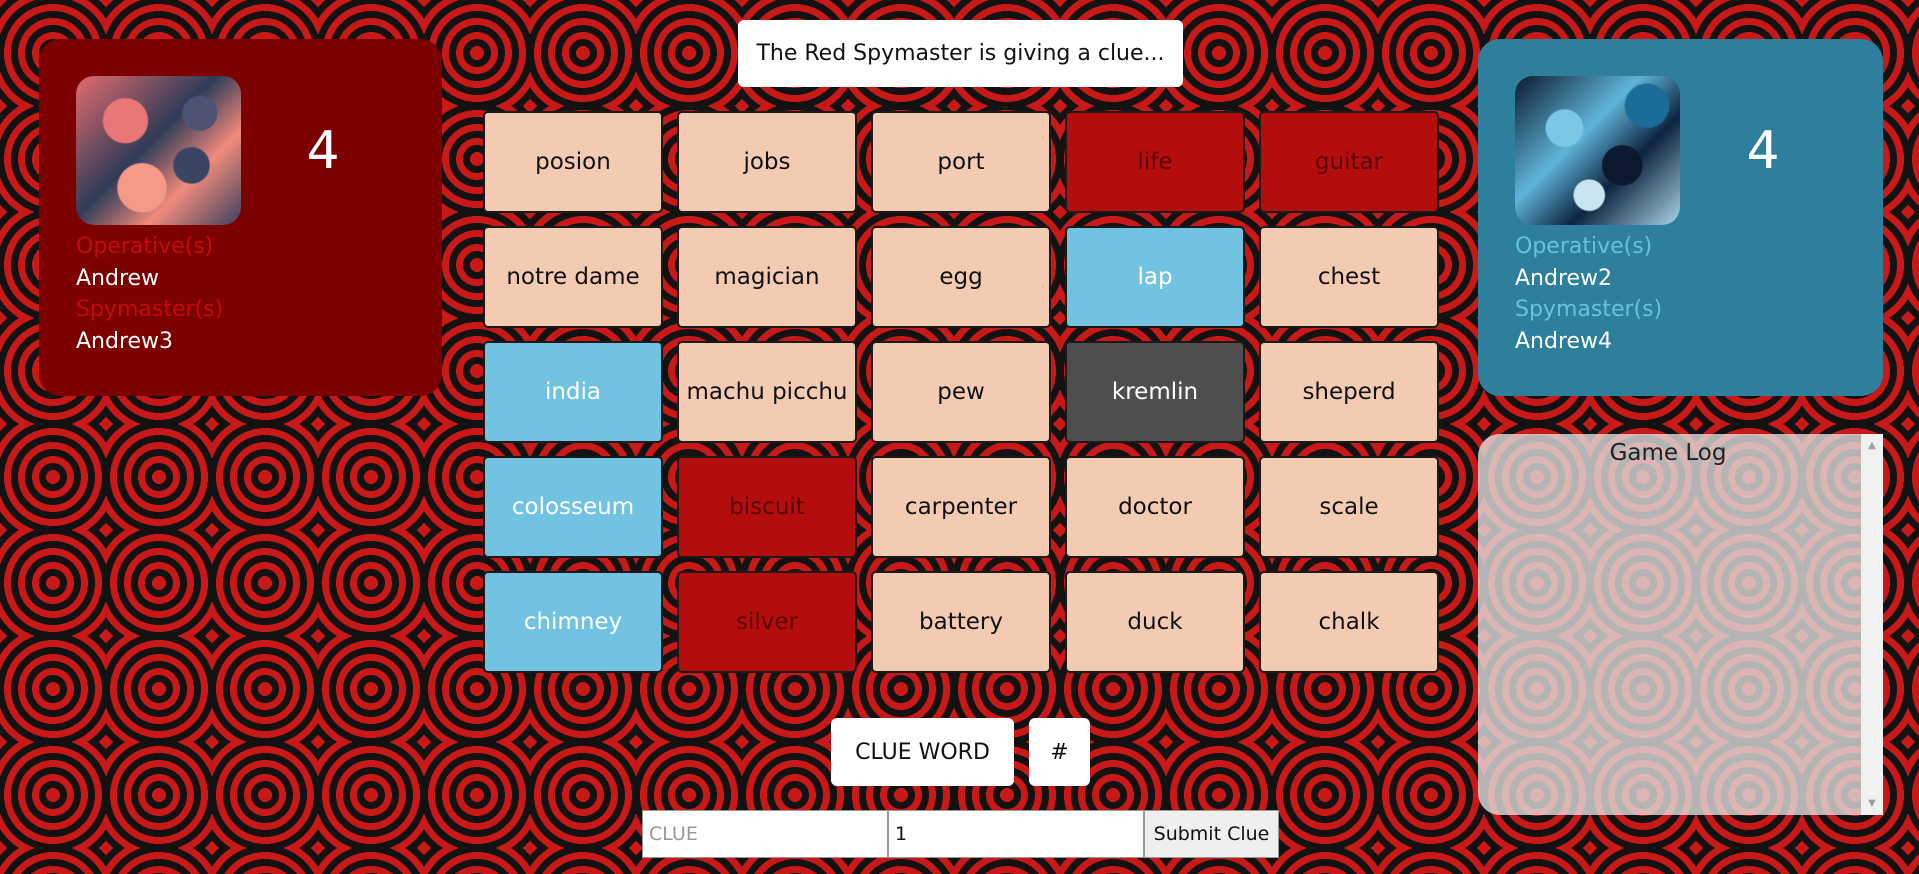 The image size is (1919, 874). Describe the element at coordinates (765, 834) in the screenshot. I see `clue-input` at that location.